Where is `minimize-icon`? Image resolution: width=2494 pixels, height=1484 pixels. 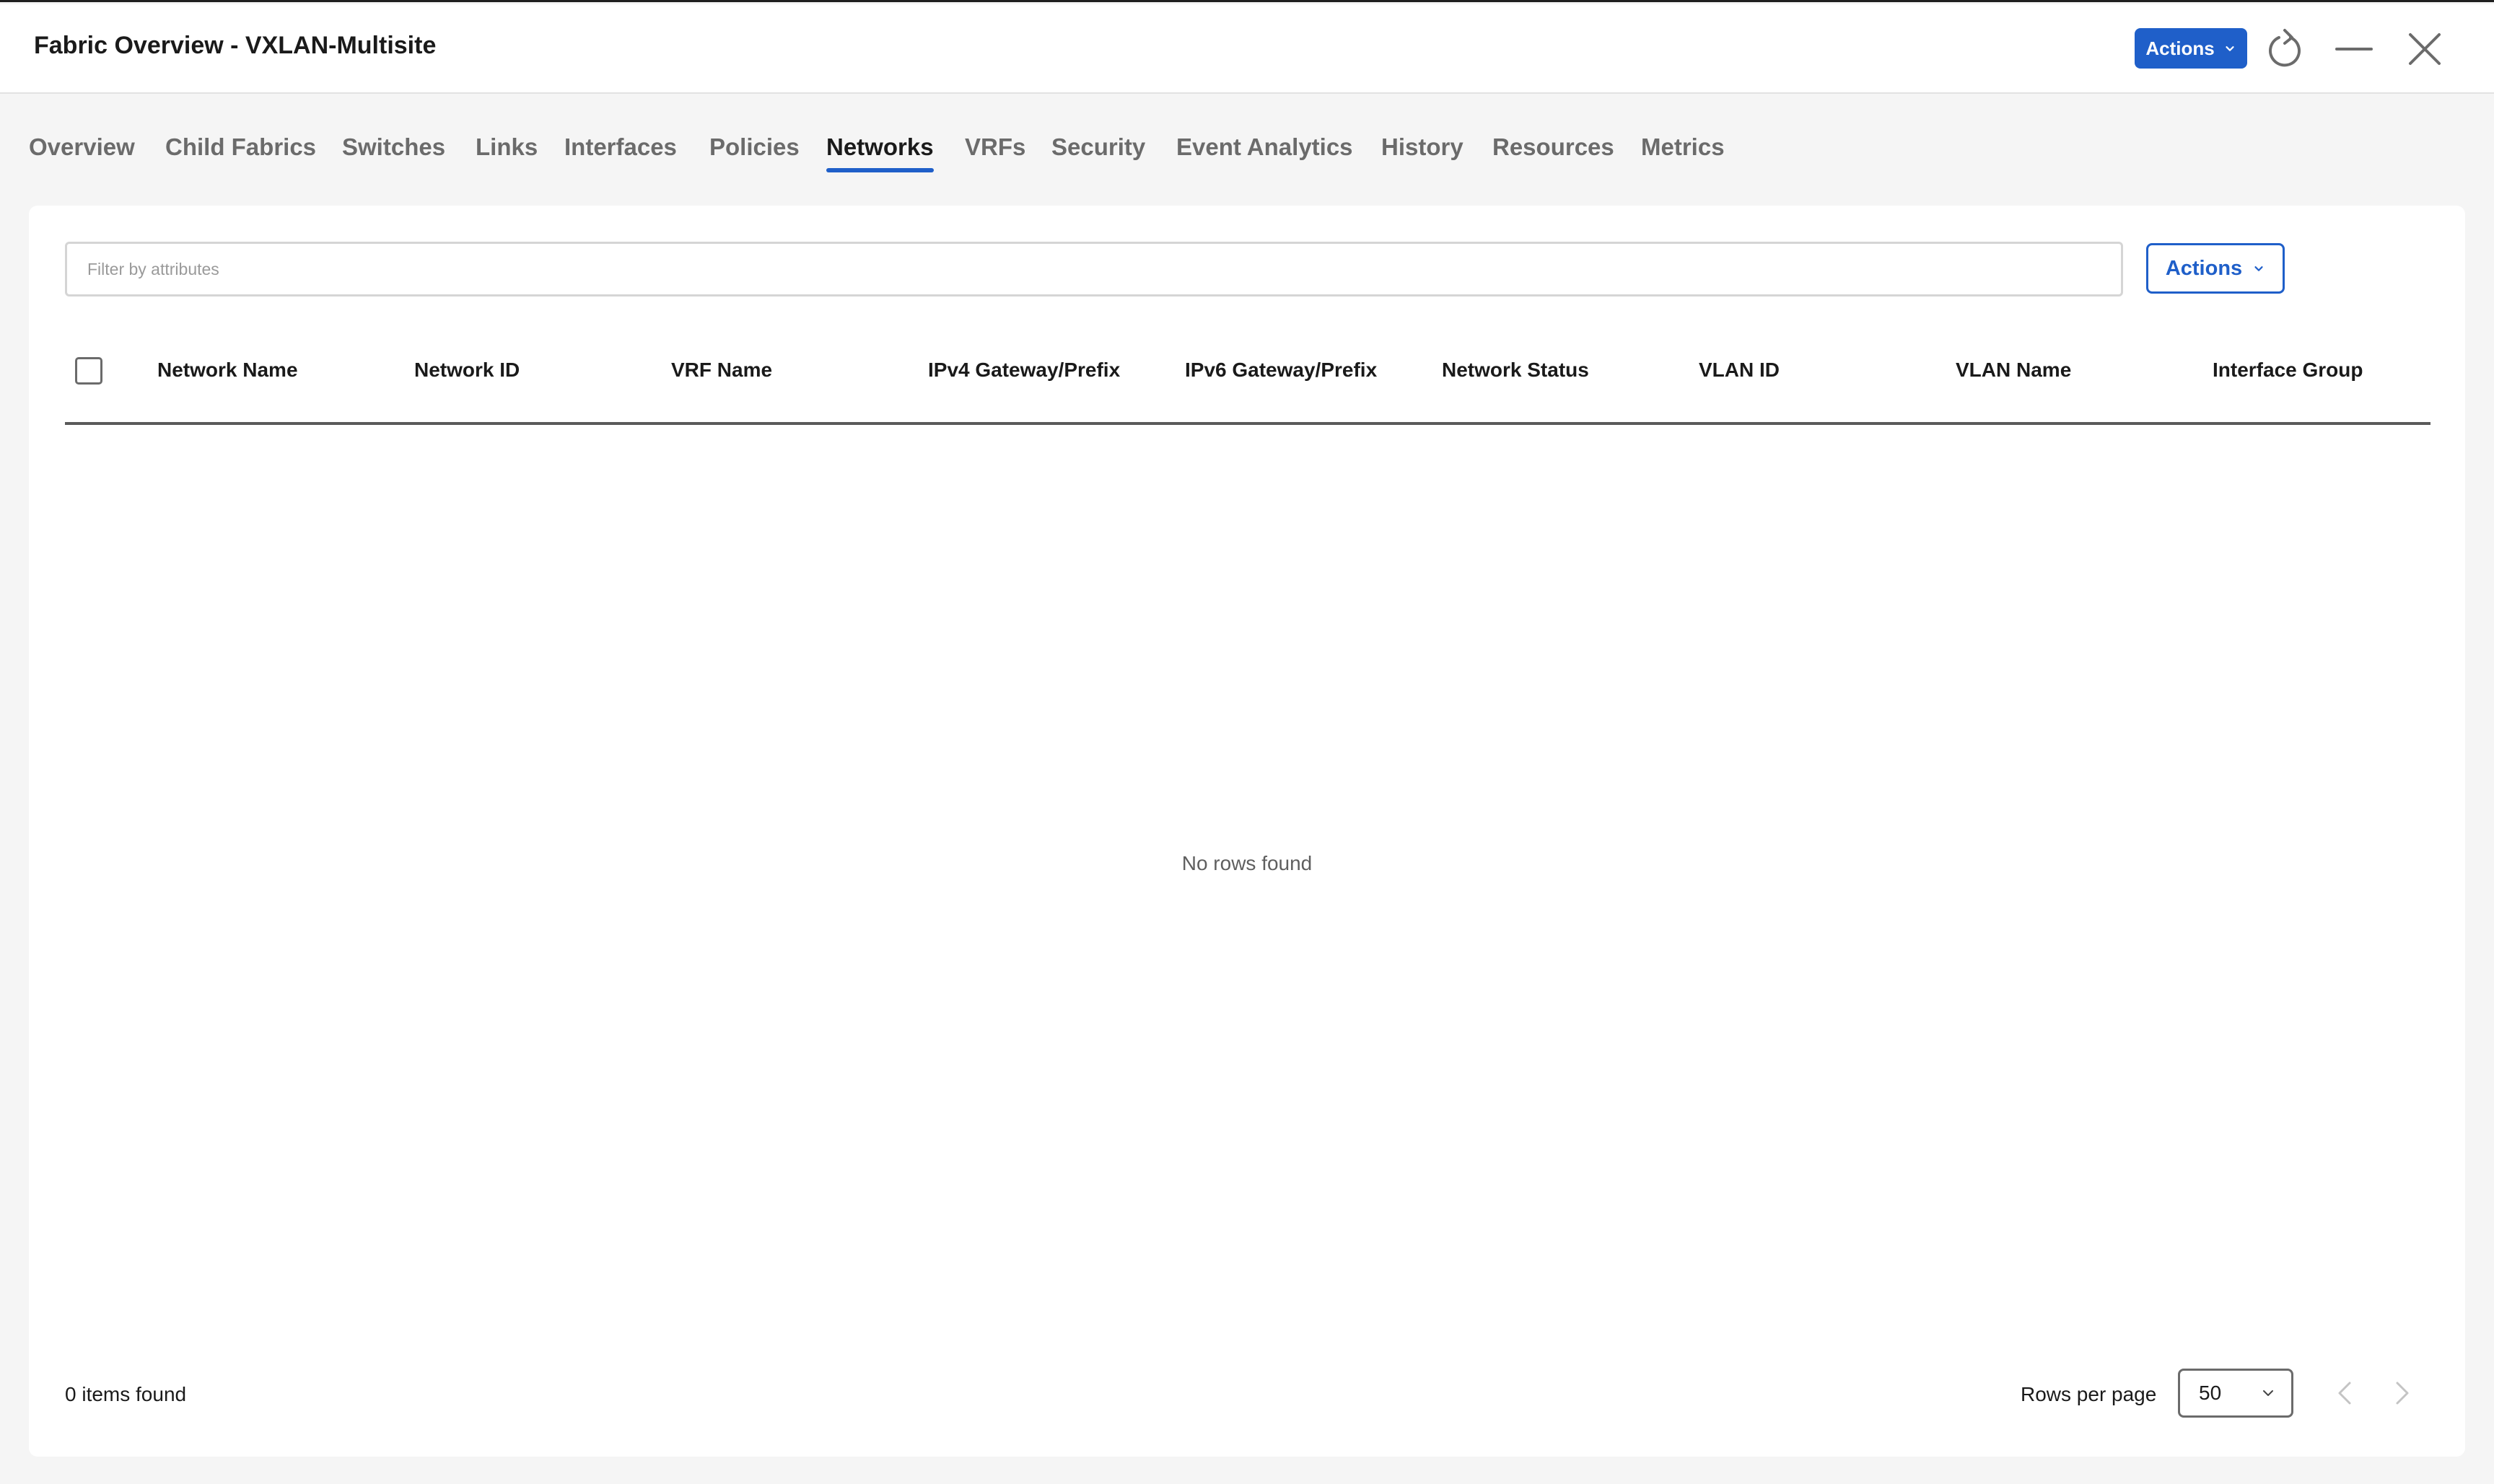 minimize-icon is located at coordinates (2354, 49).